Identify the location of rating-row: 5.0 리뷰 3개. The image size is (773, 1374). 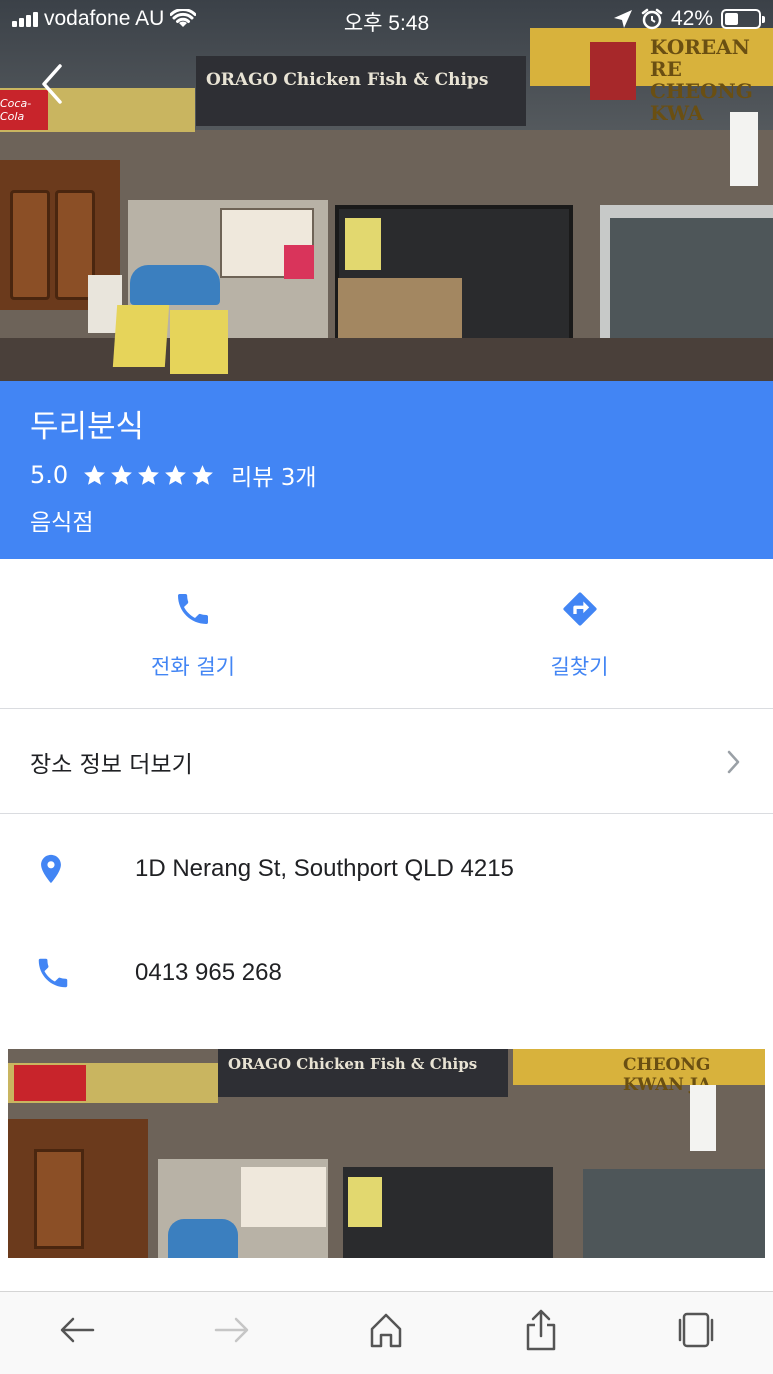
(386, 475).